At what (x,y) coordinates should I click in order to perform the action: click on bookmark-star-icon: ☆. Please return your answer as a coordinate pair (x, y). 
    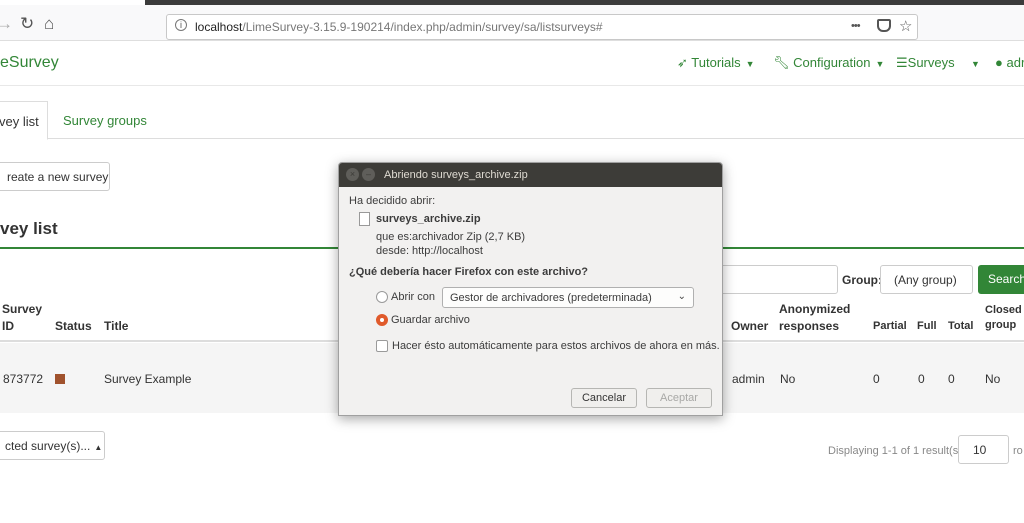
    Looking at the image, I should click on (905, 26).